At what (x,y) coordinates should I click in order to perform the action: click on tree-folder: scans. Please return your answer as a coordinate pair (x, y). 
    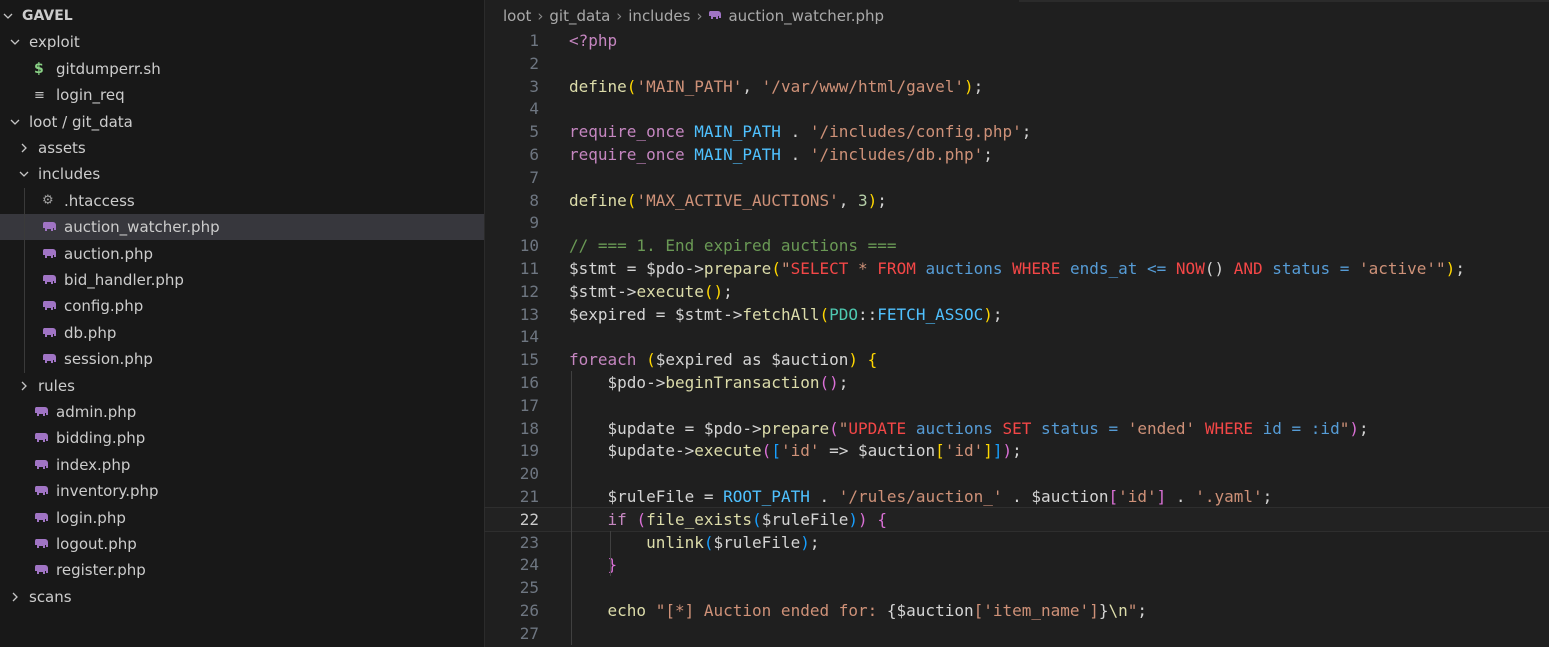
    Looking at the image, I should click on (242, 597).